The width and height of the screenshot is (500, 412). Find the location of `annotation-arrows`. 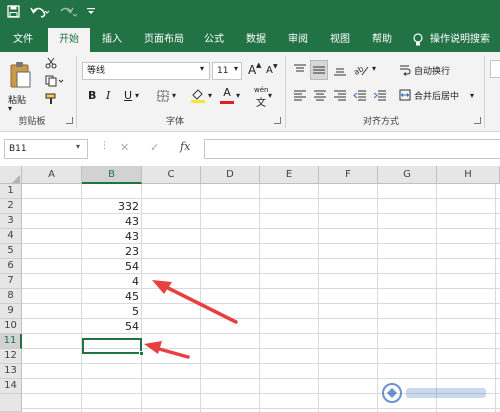

annotation-arrows is located at coordinates (191, 319).